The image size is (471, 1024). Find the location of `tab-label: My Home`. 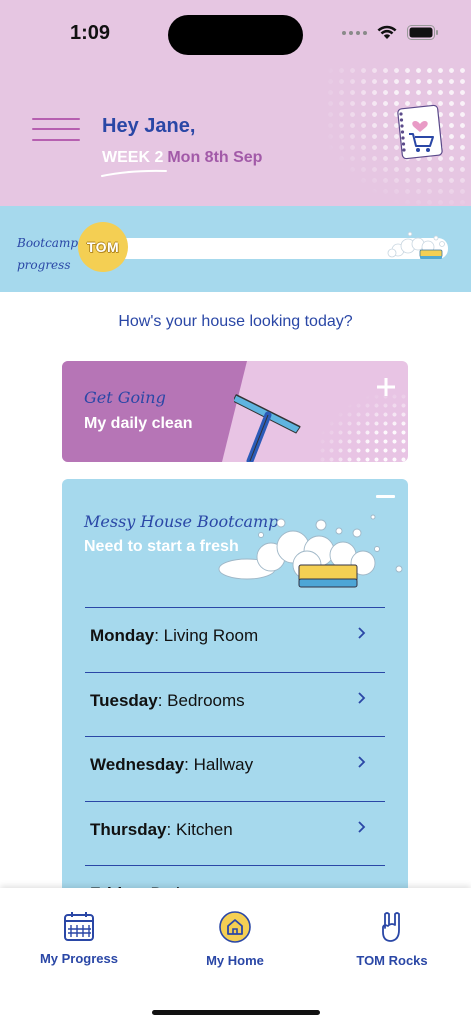

tab-label: My Home is located at coordinates (235, 960).